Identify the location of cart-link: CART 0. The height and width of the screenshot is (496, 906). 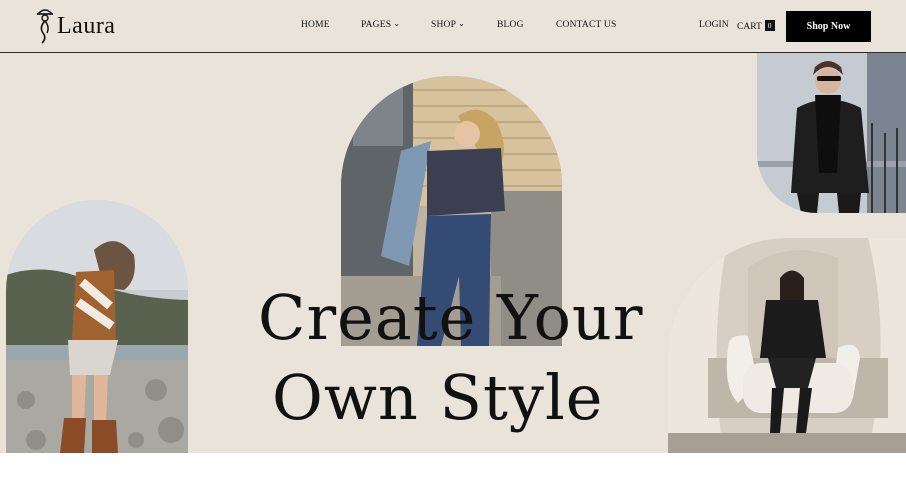
(756, 26).